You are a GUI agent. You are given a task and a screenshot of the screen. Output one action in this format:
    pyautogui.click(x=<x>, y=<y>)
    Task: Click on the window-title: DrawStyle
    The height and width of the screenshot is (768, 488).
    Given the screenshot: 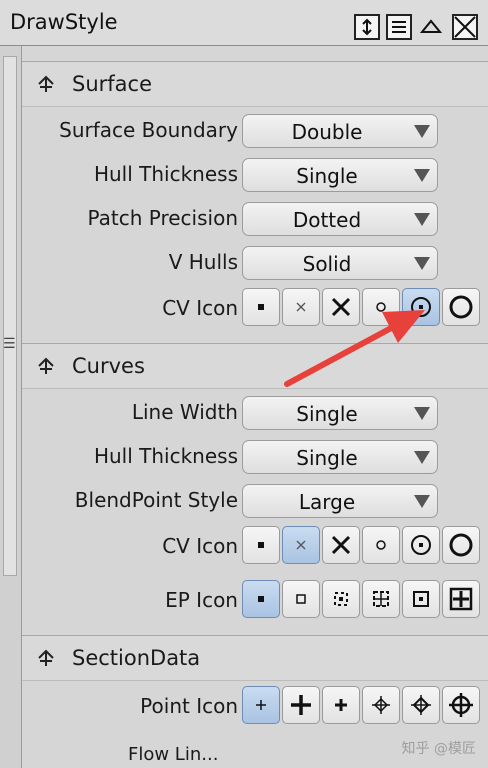 What is the action you would take?
    pyautogui.click(x=64, y=22)
    